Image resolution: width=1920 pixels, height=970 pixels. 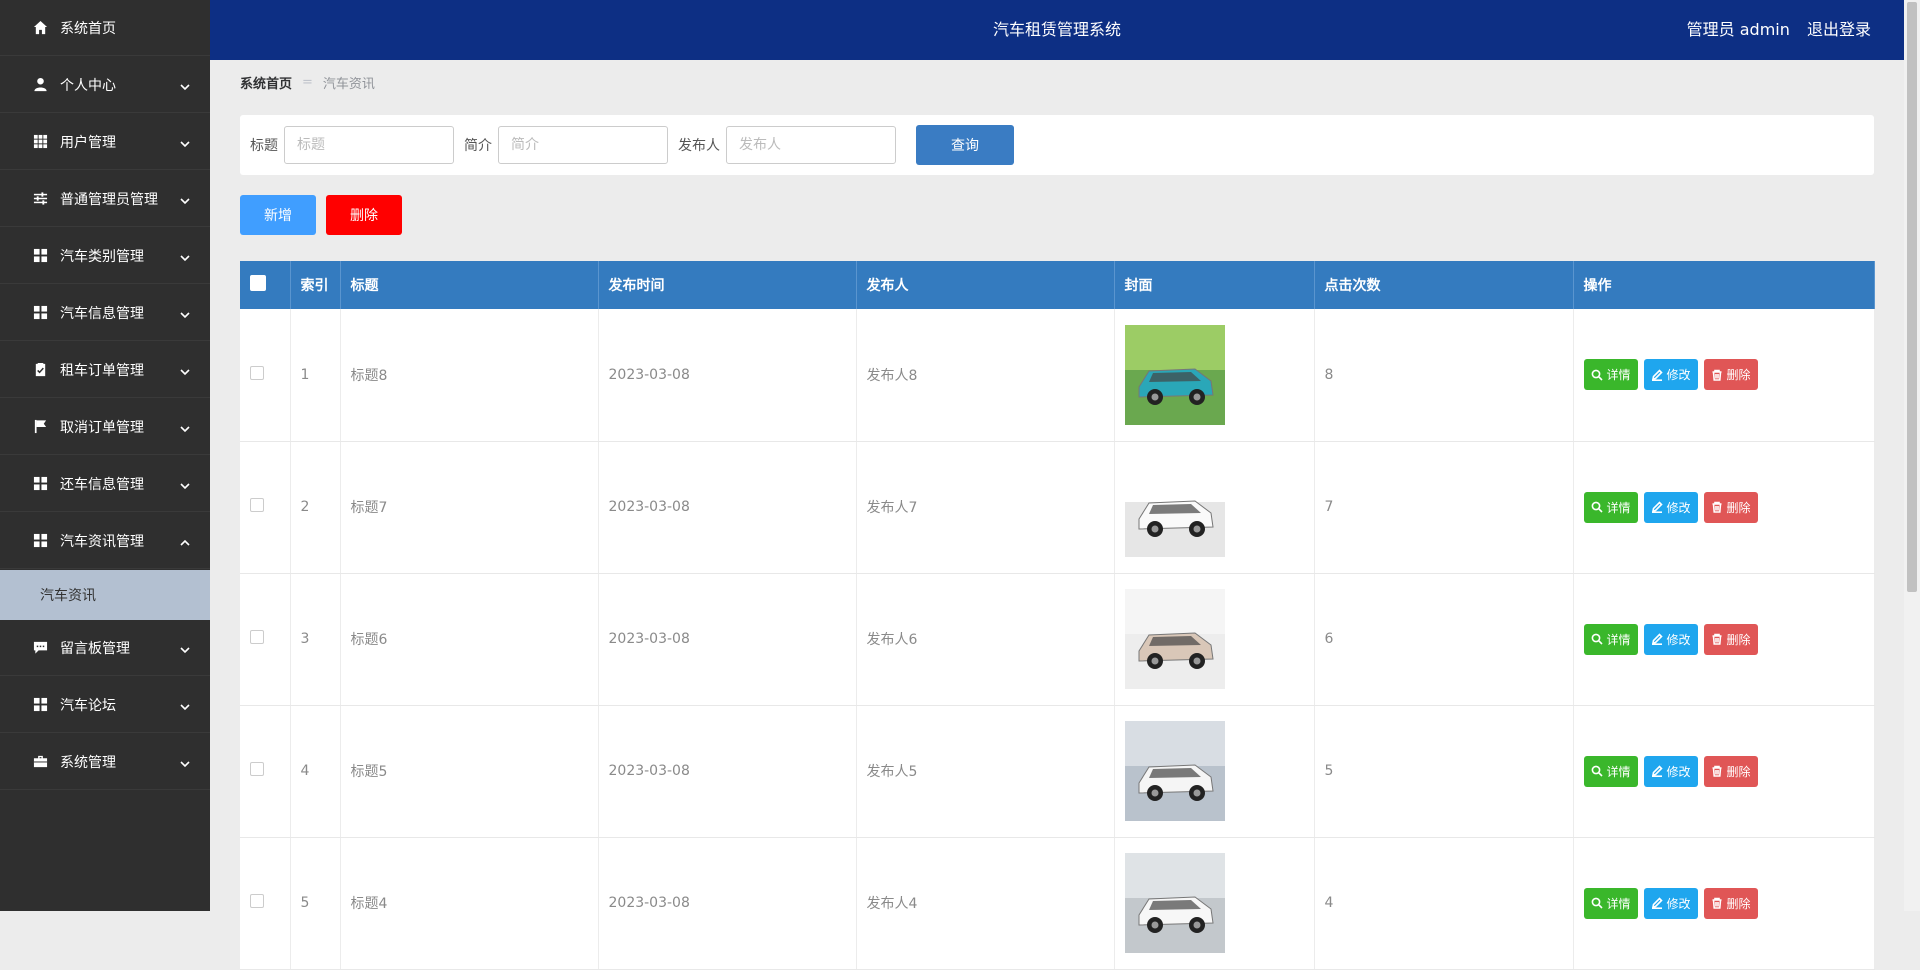 What do you see at coordinates (105, 142) in the screenshot?
I see `sidebar-item-user-management: 用户管理` at bounding box center [105, 142].